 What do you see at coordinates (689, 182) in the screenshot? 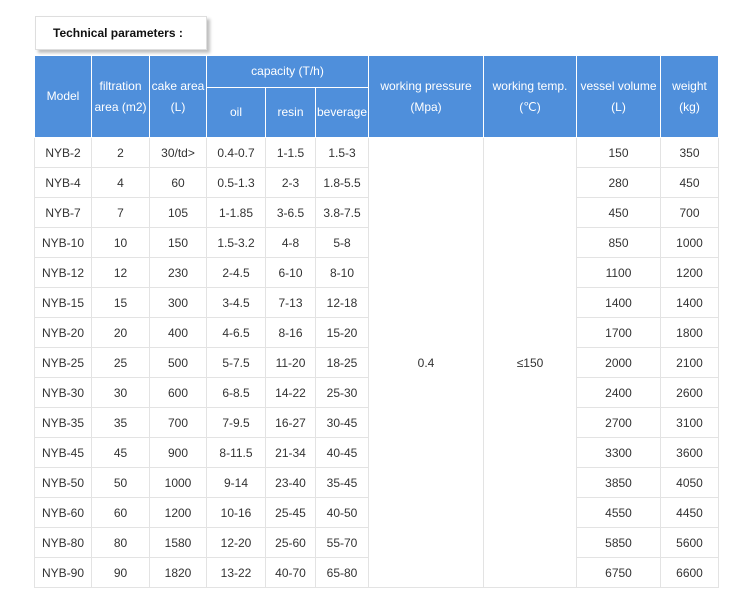
I see `weight-cell: 450` at bounding box center [689, 182].